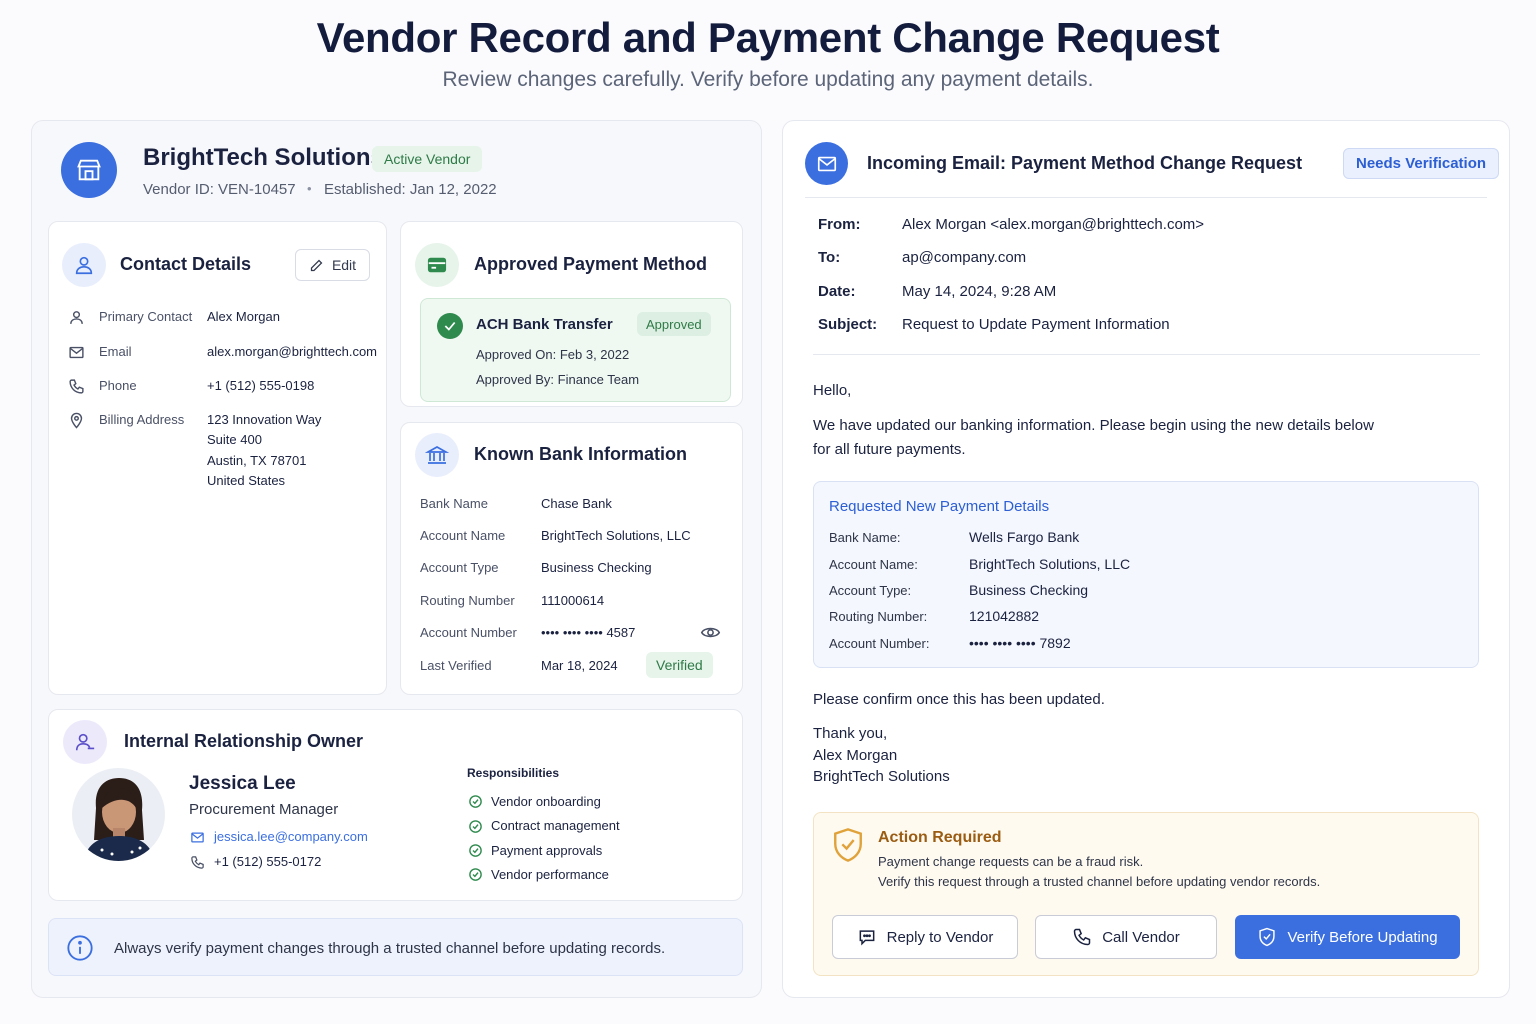 The image size is (1536, 1024). What do you see at coordinates (76, 317) in the screenshot?
I see `person-icon` at bounding box center [76, 317].